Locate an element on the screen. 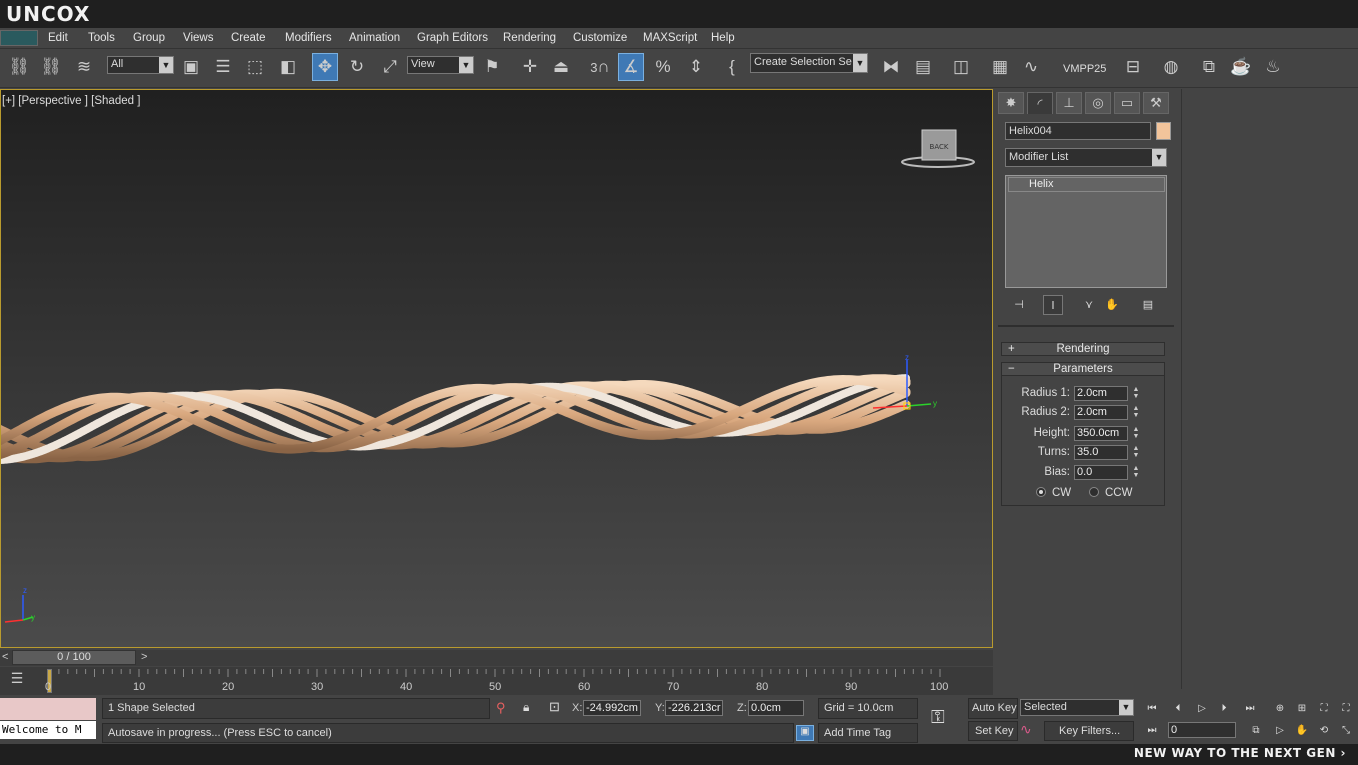  utilities-tab-icon: ⚒ is located at coordinates (1156, 103).